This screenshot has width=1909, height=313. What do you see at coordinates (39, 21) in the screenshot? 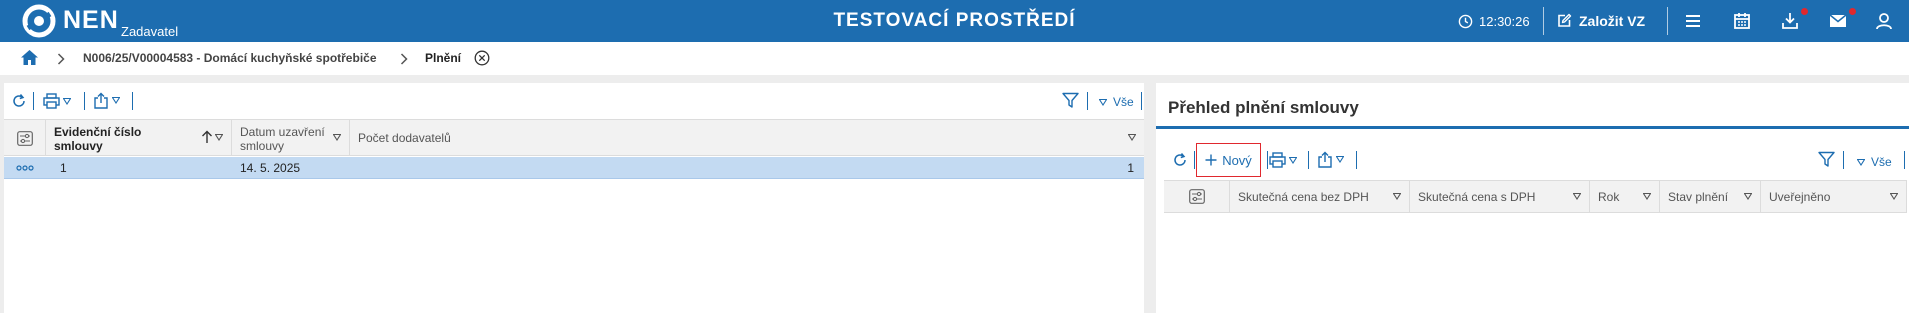
I see `nen-logo-icon` at bounding box center [39, 21].